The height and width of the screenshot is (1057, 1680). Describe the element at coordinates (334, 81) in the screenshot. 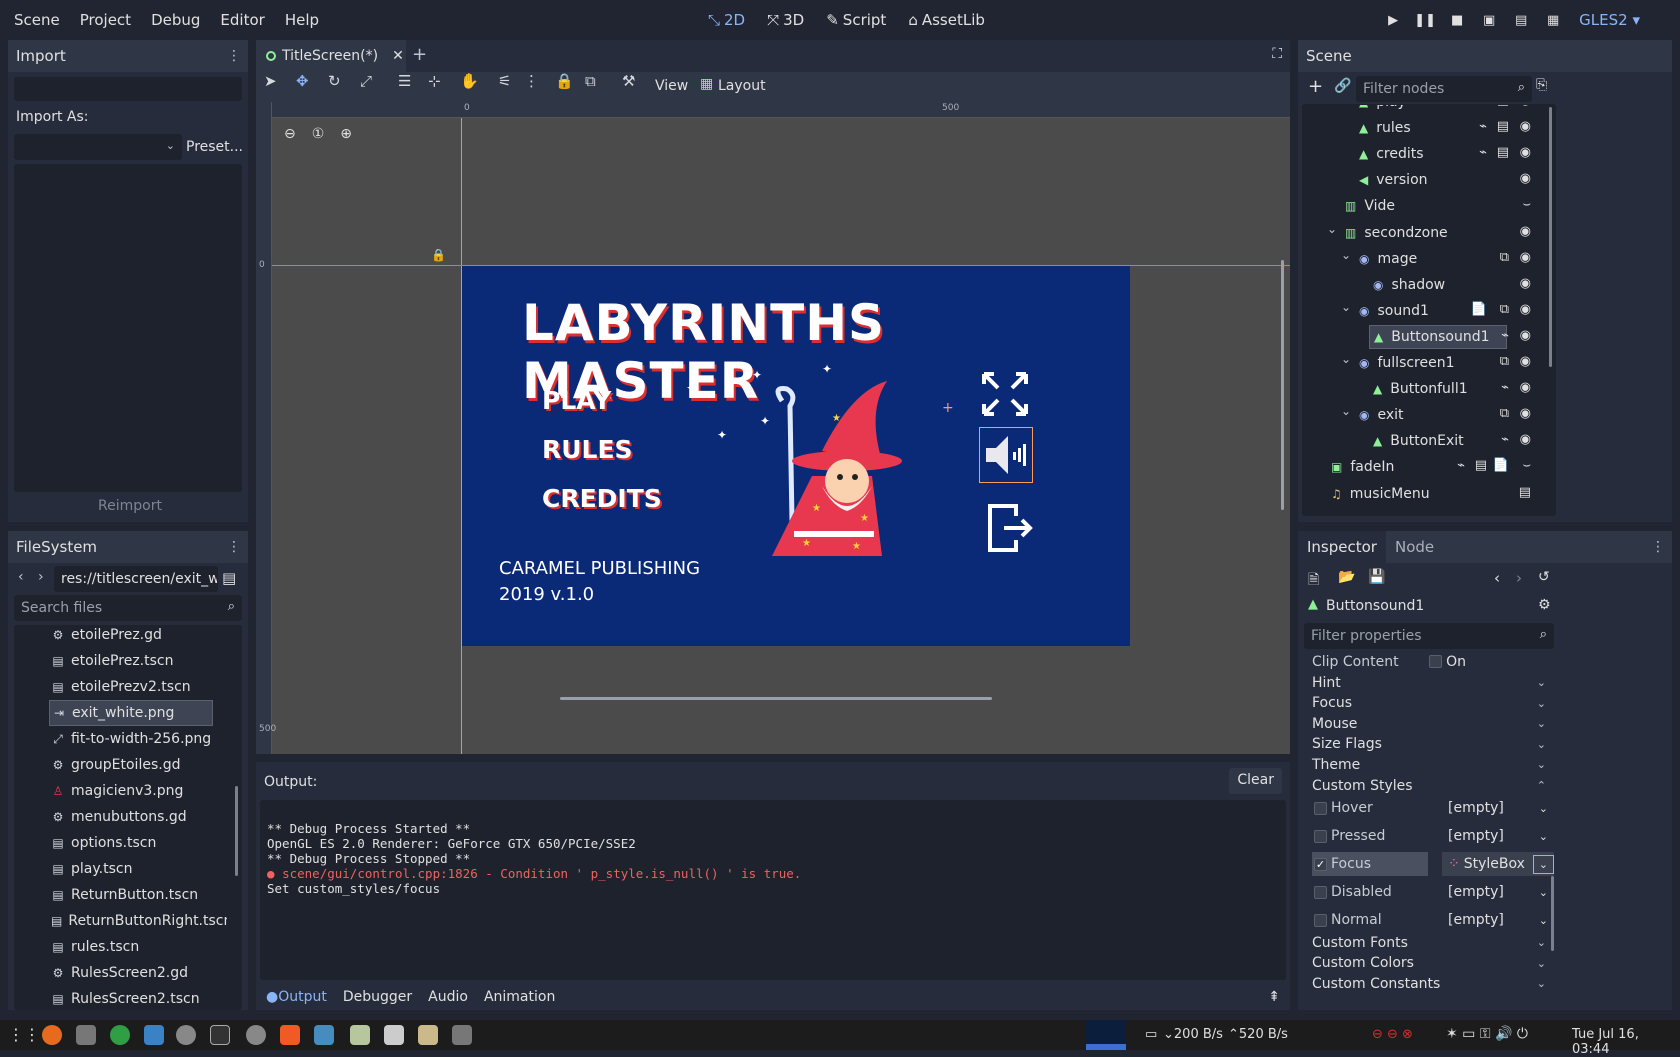

I see `rotate-tool-icon: ↻` at that location.